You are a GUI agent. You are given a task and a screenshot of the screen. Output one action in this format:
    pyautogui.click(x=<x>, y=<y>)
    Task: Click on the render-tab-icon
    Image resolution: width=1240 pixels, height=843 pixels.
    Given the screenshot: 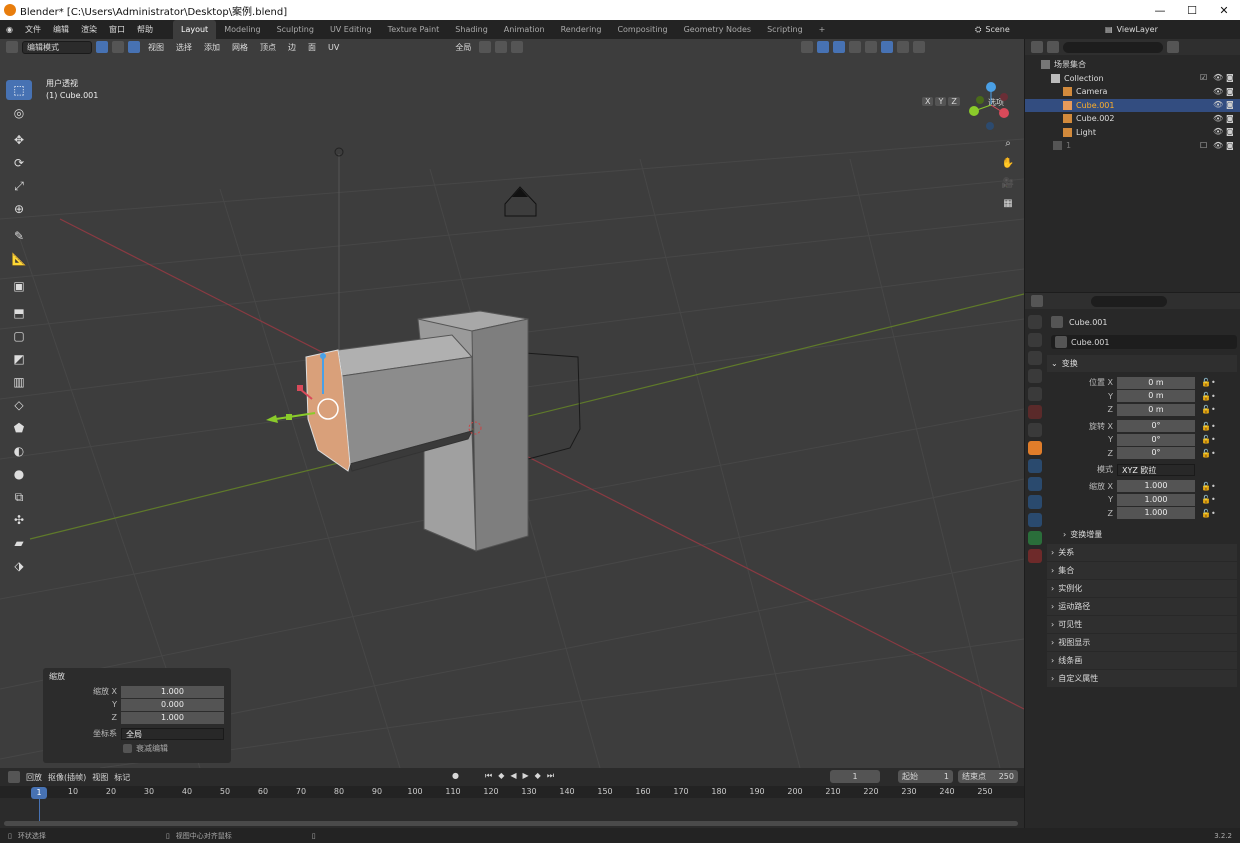 What is the action you would take?
    pyautogui.click(x=1035, y=340)
    